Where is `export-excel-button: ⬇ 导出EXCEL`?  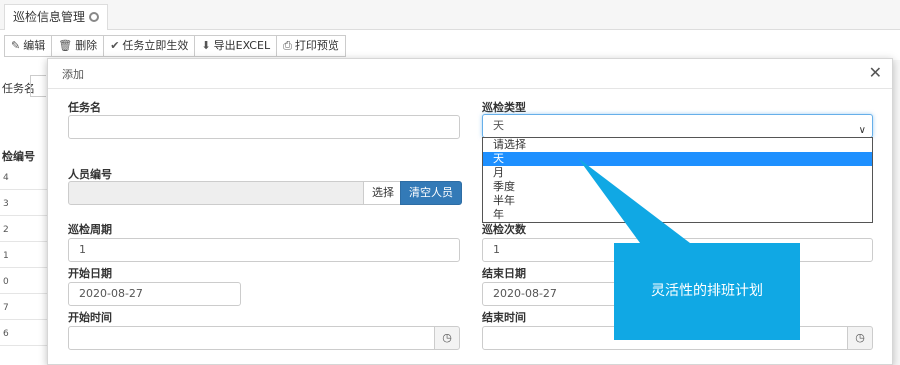 export-excel-button: ⬇ 导出EXCEL is located at coordinates (236, 46).